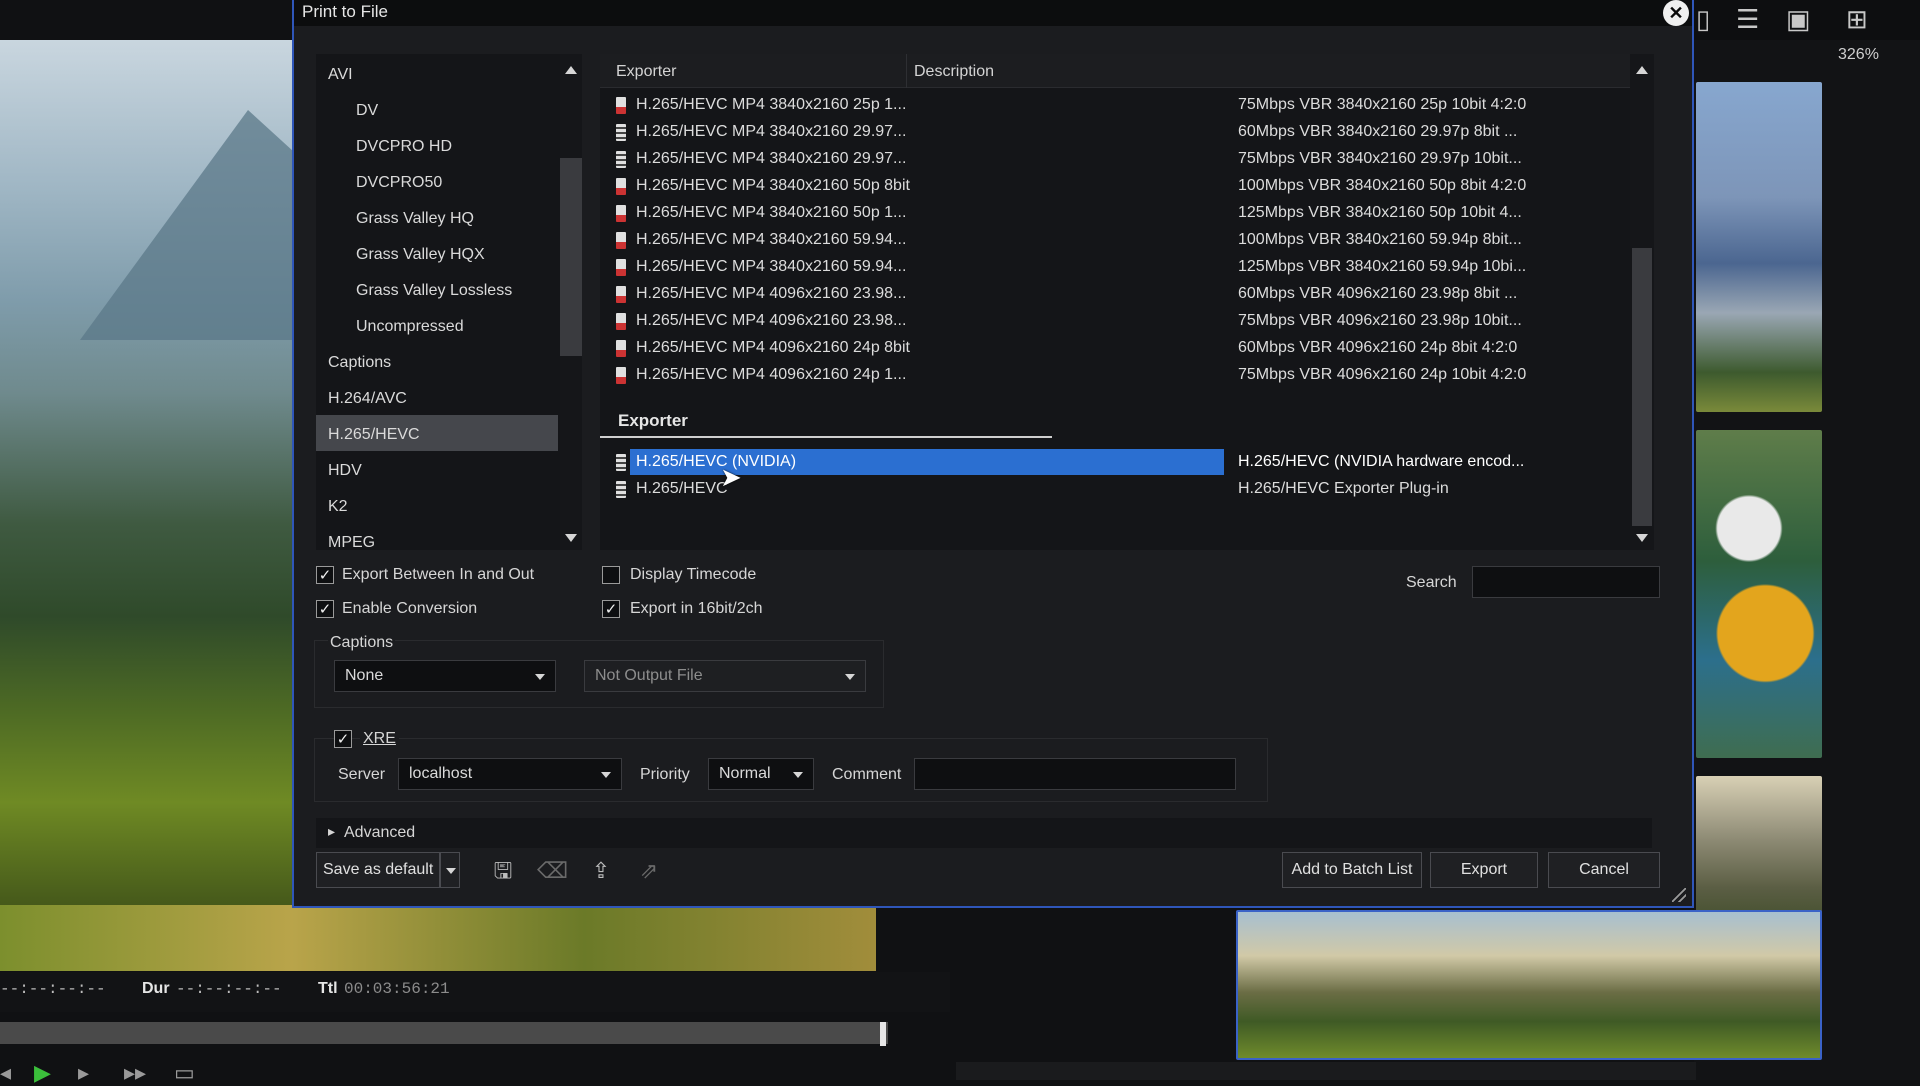 The image size is (1920, 1086). What do you see at coordinates (434, 291) in the screenshot?
I see `category-item: Grass Valley Lossless` at bounding box center [434, 291].